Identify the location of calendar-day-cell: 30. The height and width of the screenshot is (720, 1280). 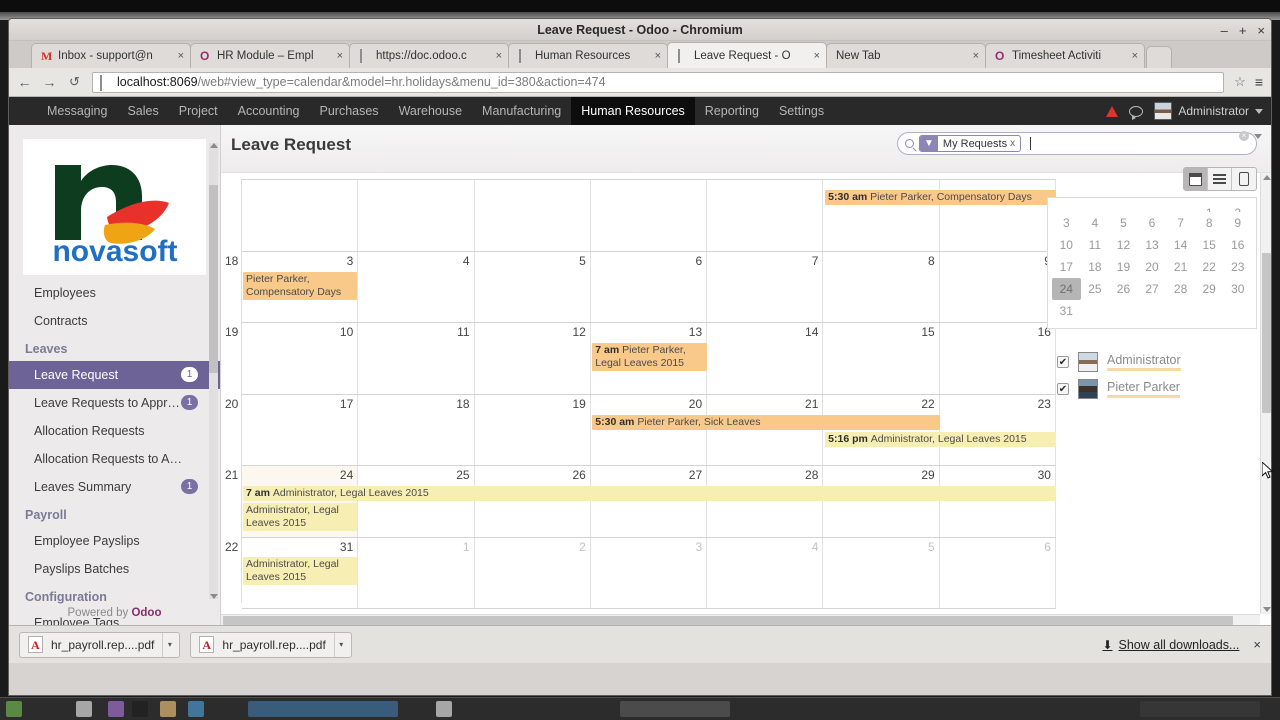
(998, 501).